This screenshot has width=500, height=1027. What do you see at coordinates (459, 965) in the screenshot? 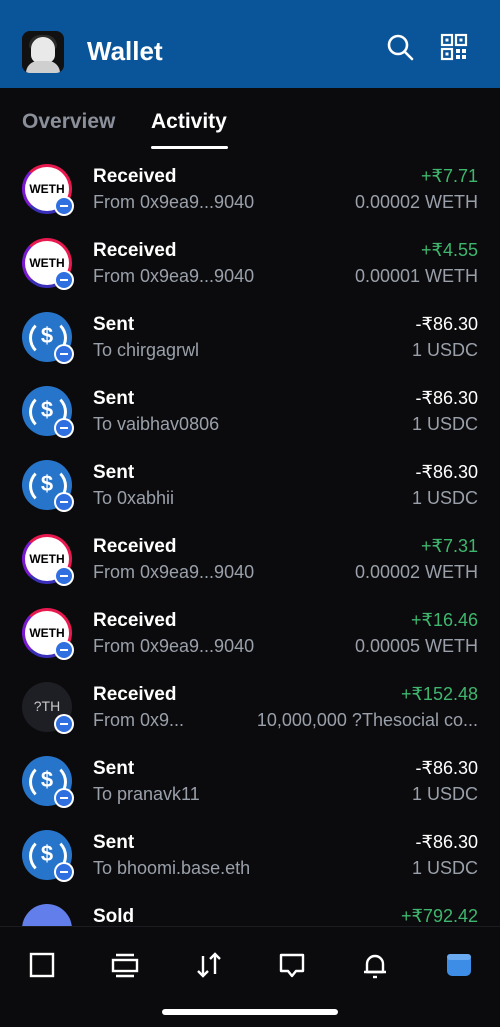
I see `wallet-icon` at bounding box center [459, 965].